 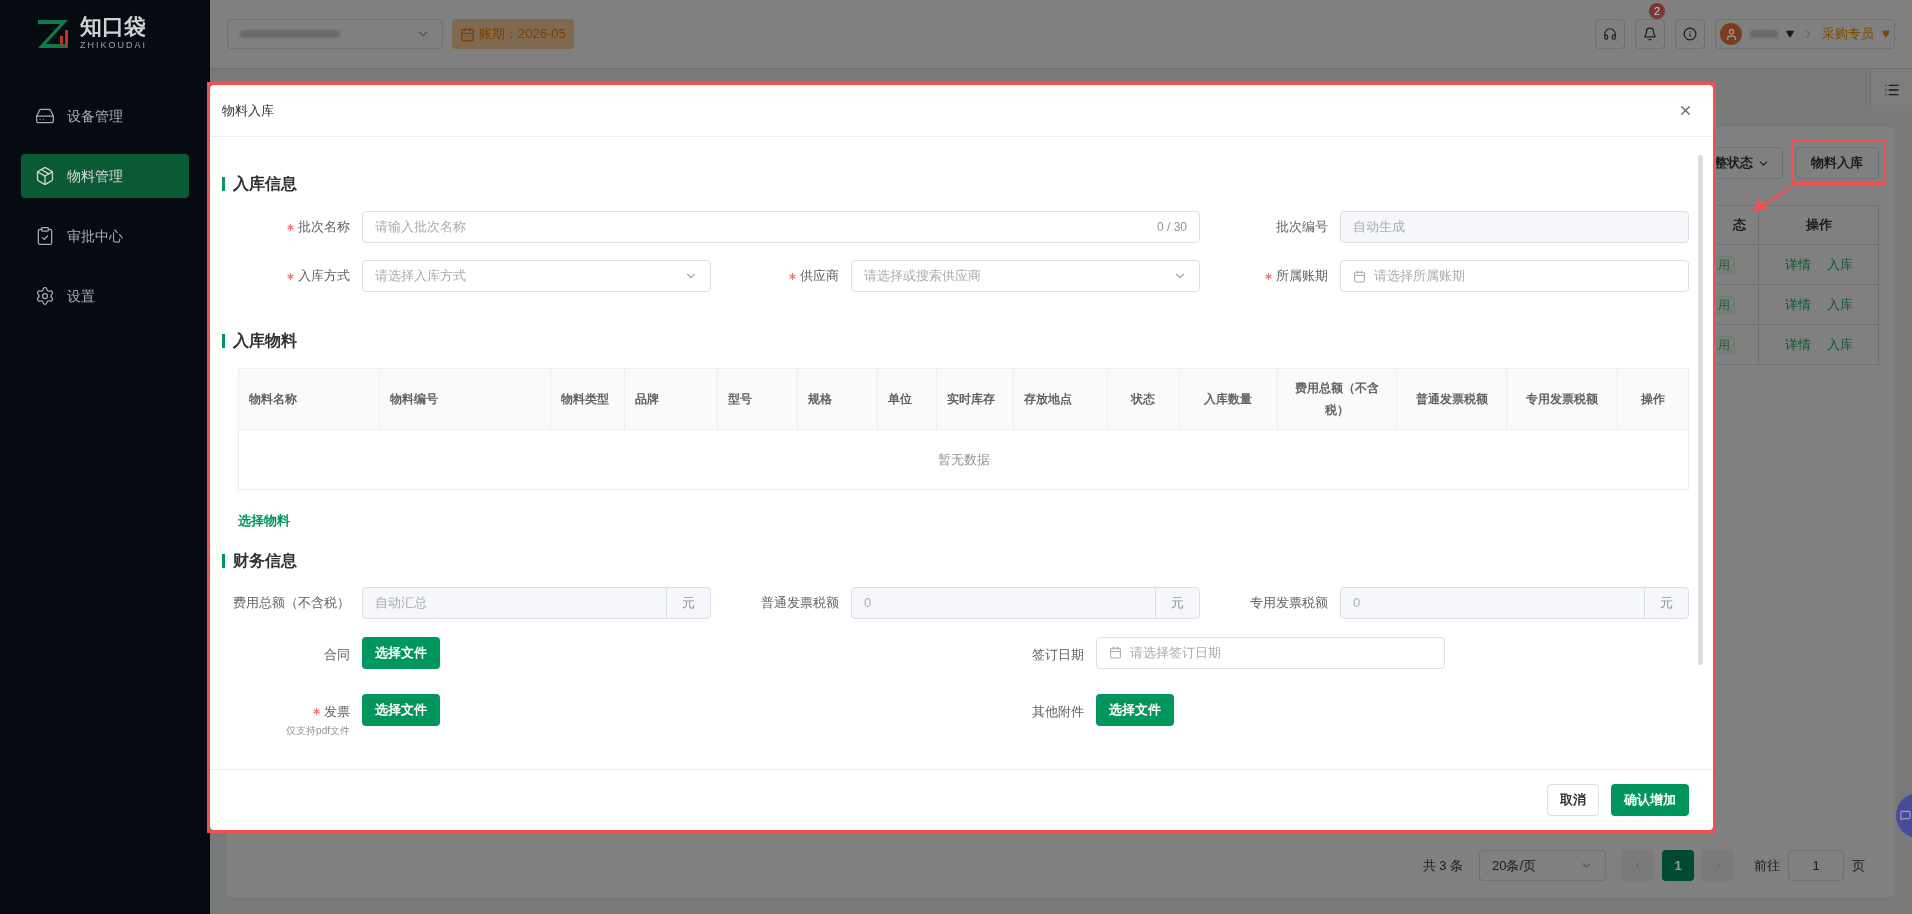 What do you see at coordinates (1514, 276) in the screenshot?
I see `date-field: 请选择所属账期` at bounding box center [1514, 276].